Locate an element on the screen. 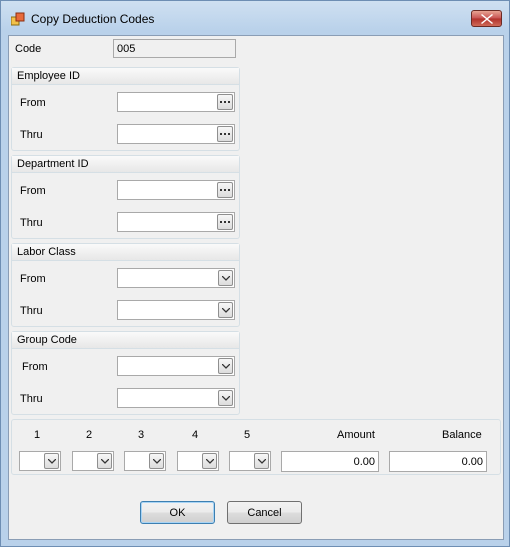 The image size is (510, 547). labor-class-thru-dropdown-button is located at coordinates (225, 310).